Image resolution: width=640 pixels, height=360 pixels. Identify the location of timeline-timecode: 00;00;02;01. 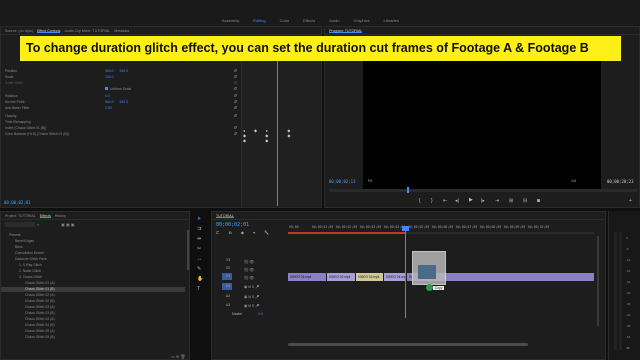
(232, 225).